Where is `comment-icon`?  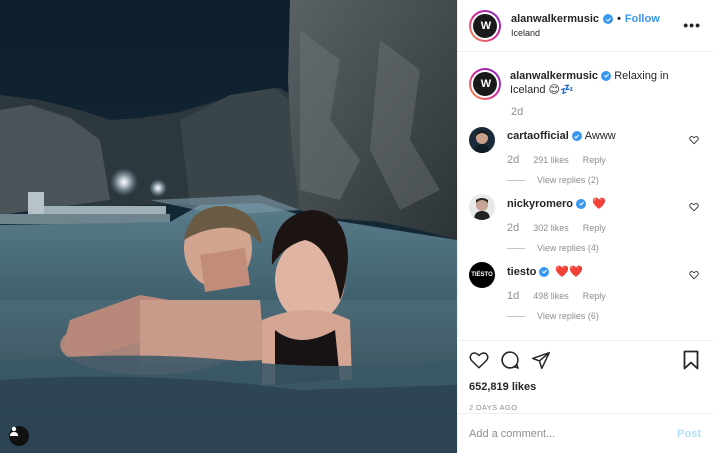
comment-icon is located at coordinates (510, 361).